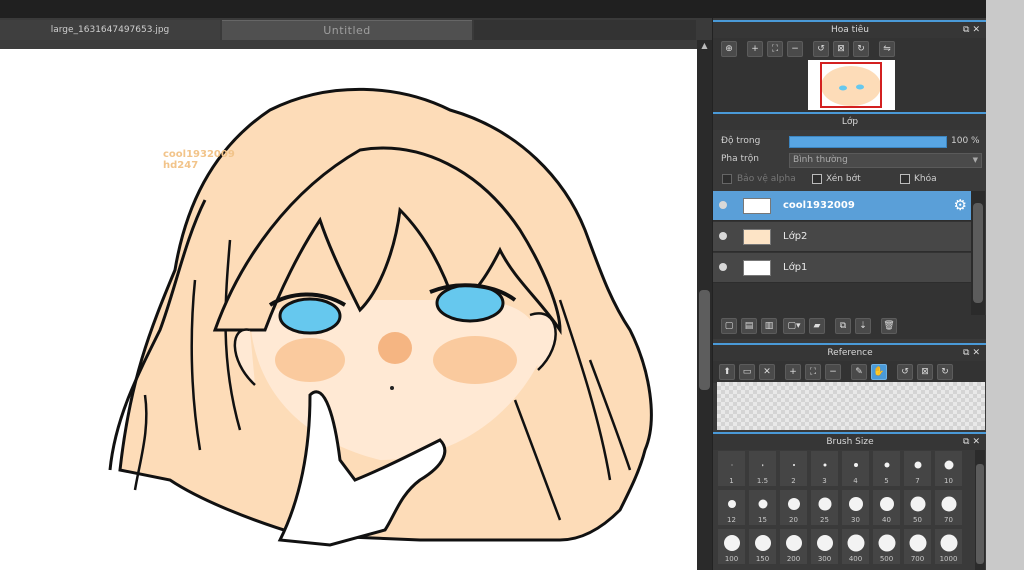  I want to click on brush-size-scrollbar, so click(980, 510).